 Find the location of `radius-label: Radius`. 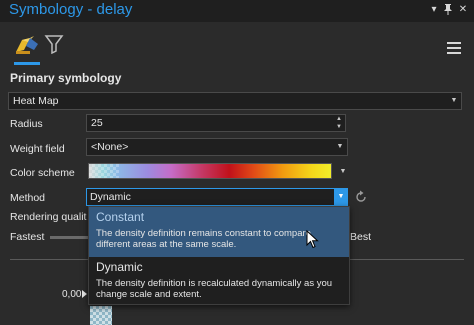

radius-label: Radius is located at coordinates (26, 124).